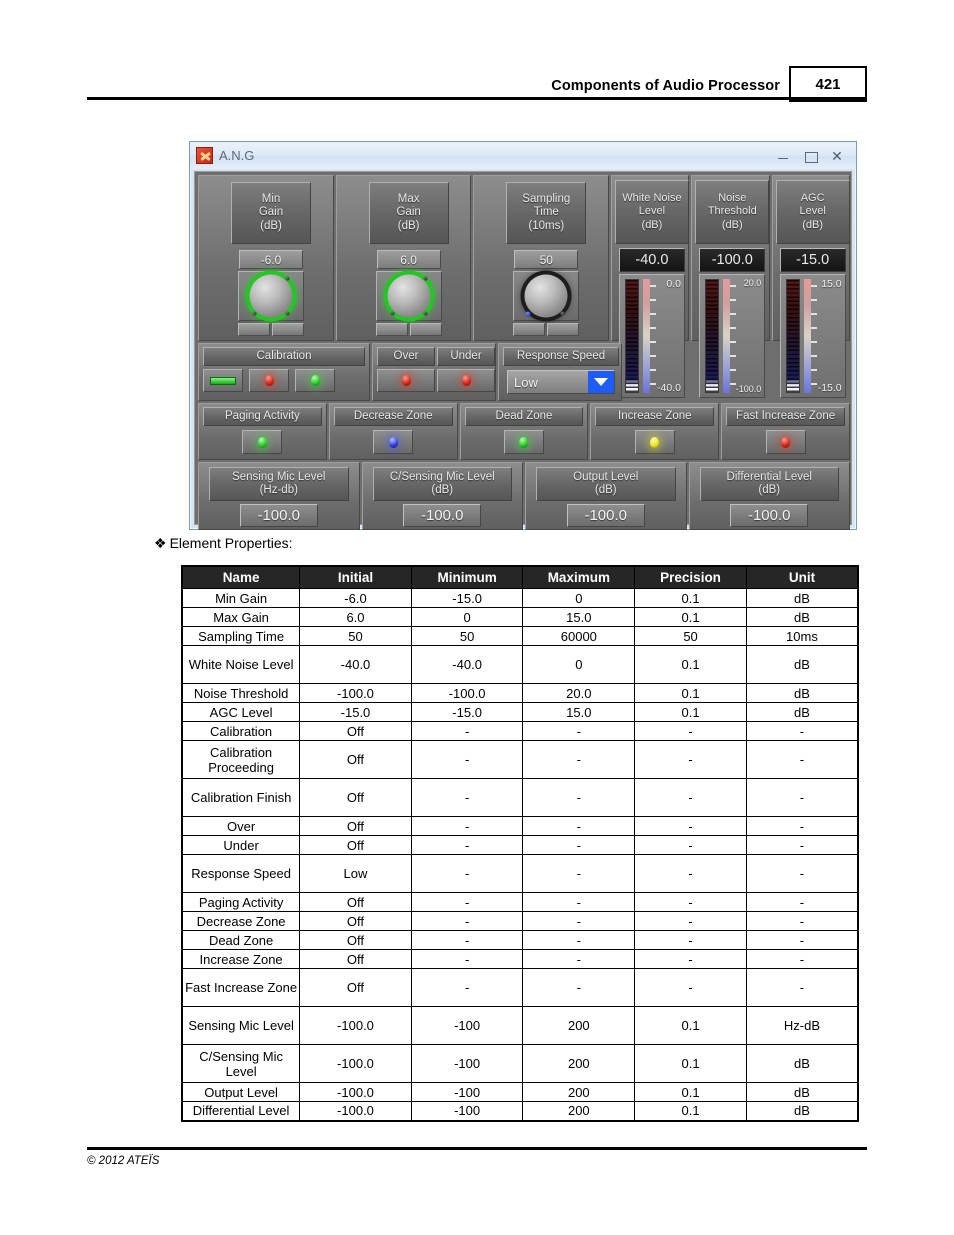 The width and height of the screenshot is (954, 1235). What do you see at coordinates (690, 636) in the screenshot?
I see `row-precision: 50` at bounding box center [690, 636].